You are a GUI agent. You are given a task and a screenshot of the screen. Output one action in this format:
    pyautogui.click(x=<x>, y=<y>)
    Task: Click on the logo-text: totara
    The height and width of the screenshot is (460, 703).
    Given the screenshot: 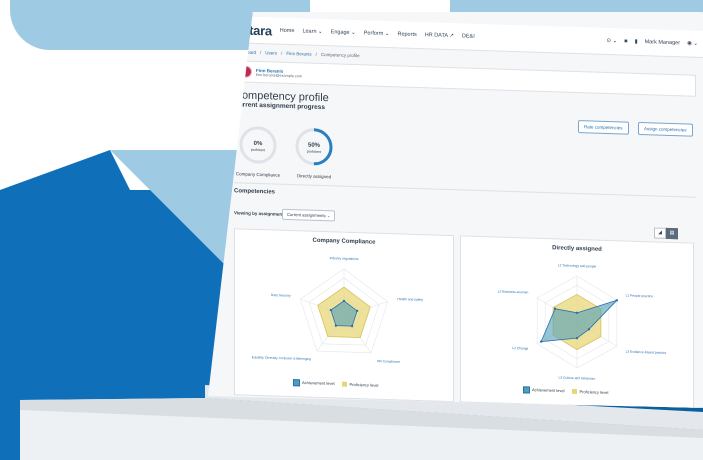 What is the action you would take?
    pyautogui.click(x=254, y=29)
    